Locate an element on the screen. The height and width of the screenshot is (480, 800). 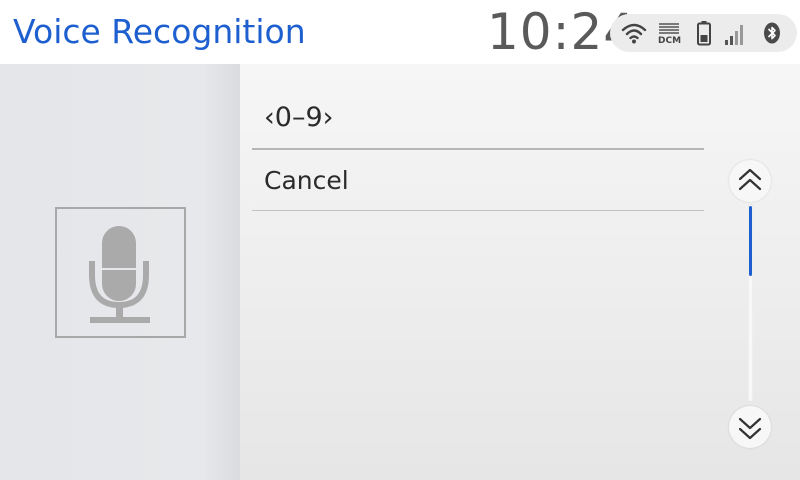
scrollbar-track is located at coordinates (750, 303).